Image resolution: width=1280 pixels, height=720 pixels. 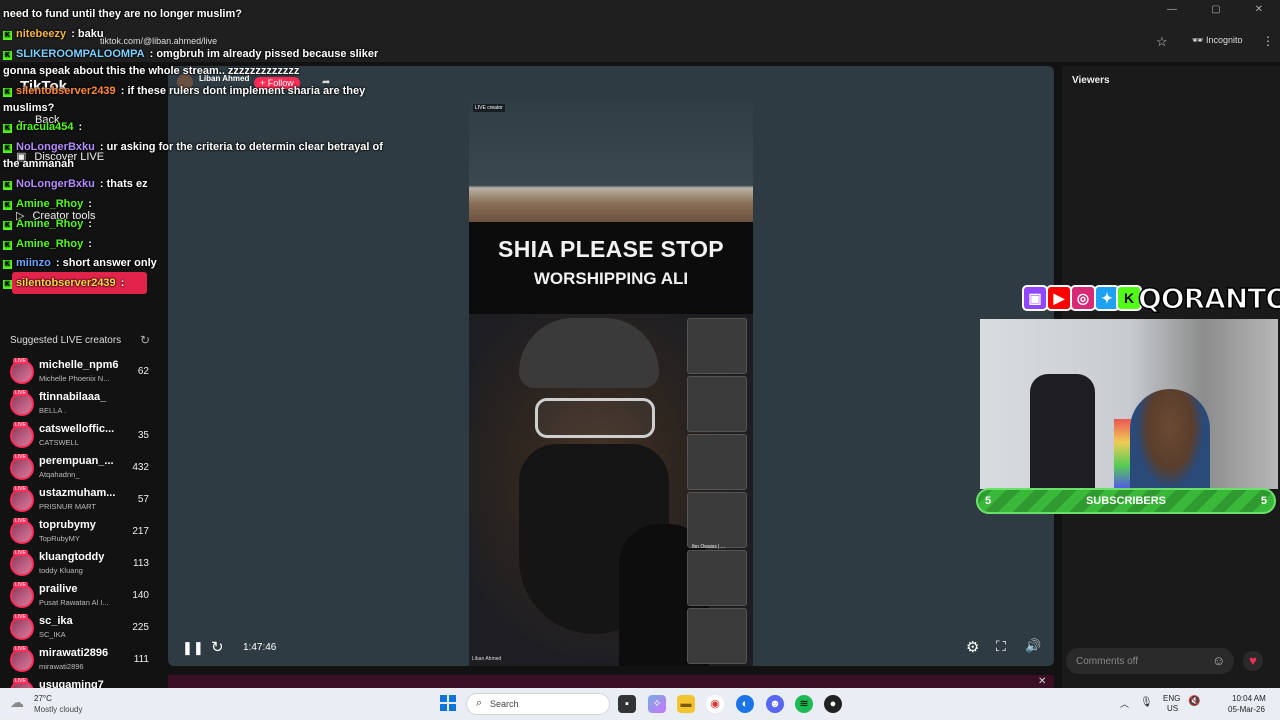 I want to click on suggested-creator: LIVE ustazmuham... PRISNUR MART 57, so click(x=80, y=500).